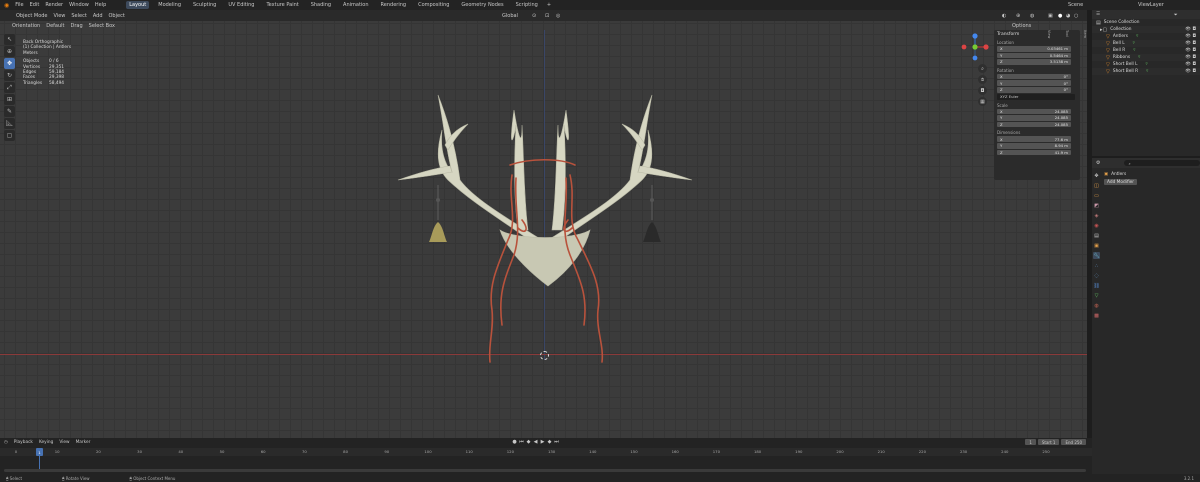 This screenshot has height=482, width=1200. Describe the element at coordinates (514, 442) in the screenshot. I see `record-icon: ●` at that location.